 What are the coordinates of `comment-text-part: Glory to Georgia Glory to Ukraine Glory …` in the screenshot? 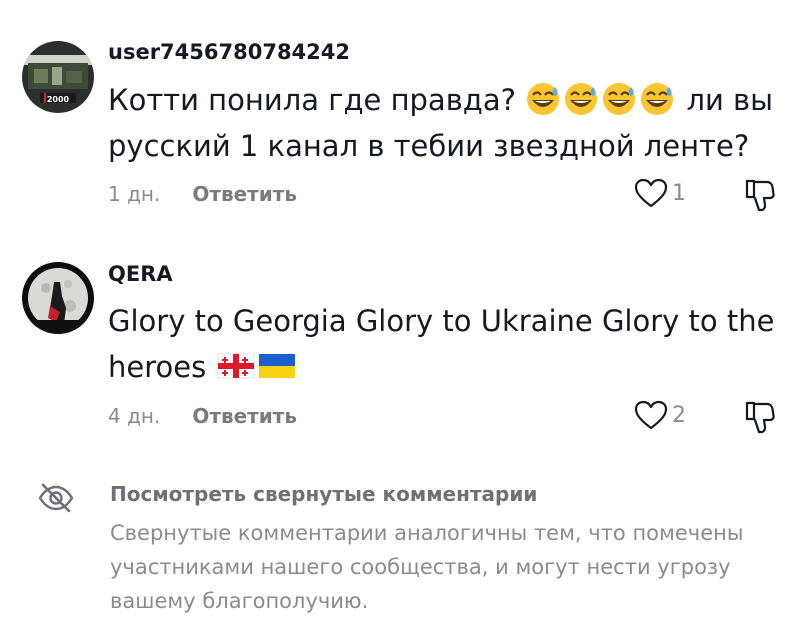 It's located at (441, 344).